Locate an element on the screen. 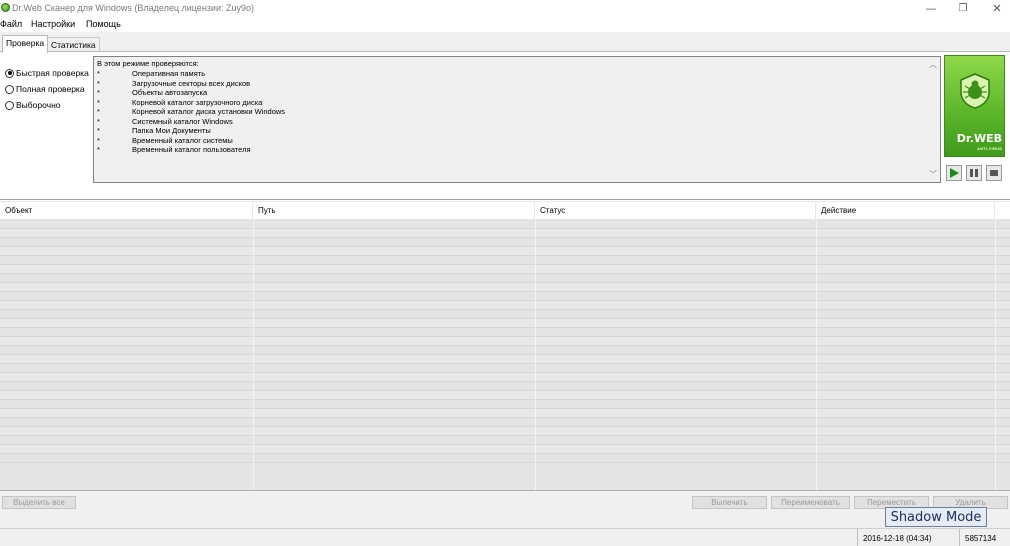 The image size is (1010, 546). results-table-header: Объект Путь Статус Действие is located at coordinates (505, 211).